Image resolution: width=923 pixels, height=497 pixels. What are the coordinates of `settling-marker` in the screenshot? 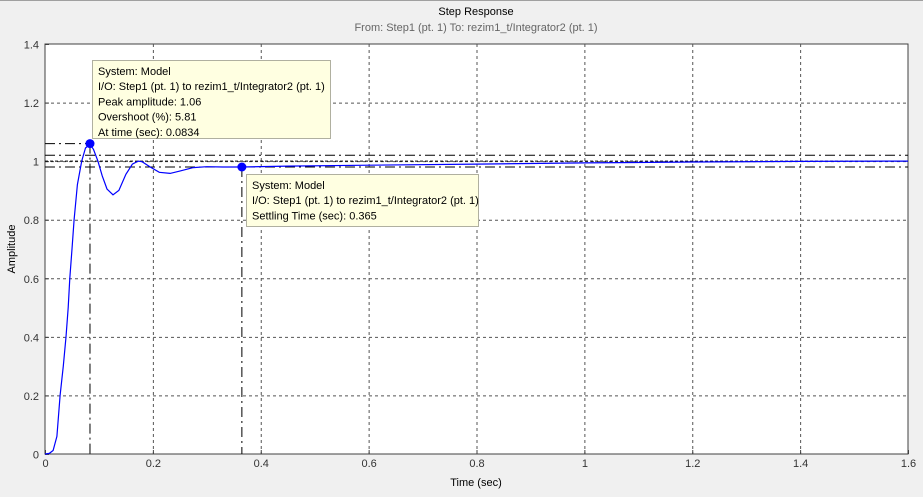 It's located at (242, 167).